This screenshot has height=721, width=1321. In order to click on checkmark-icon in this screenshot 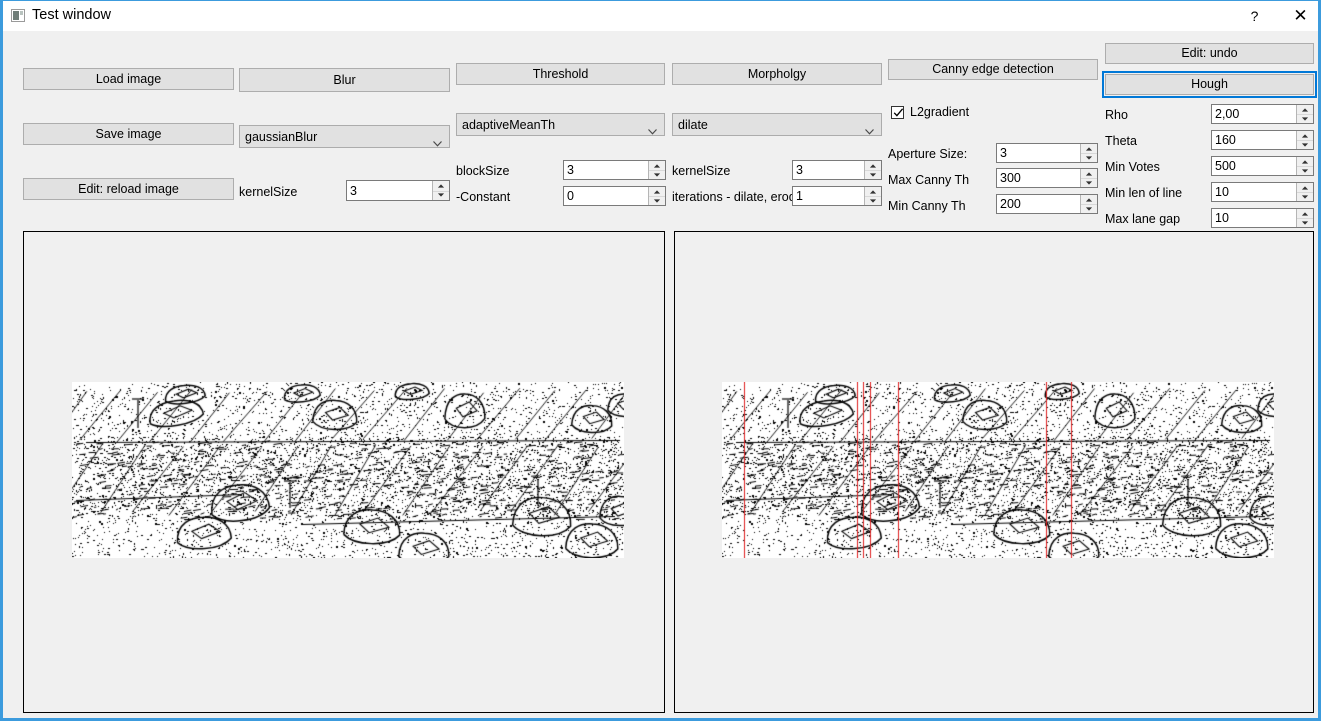, I will do `click(898, 115)`.